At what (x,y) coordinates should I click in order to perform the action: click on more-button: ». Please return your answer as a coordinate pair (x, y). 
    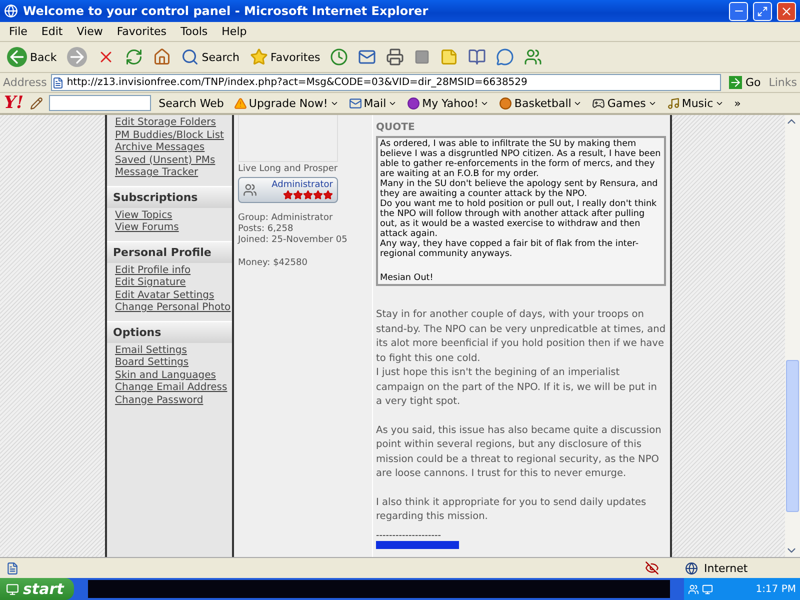
    Looking at the image, I should click on (737, 103).